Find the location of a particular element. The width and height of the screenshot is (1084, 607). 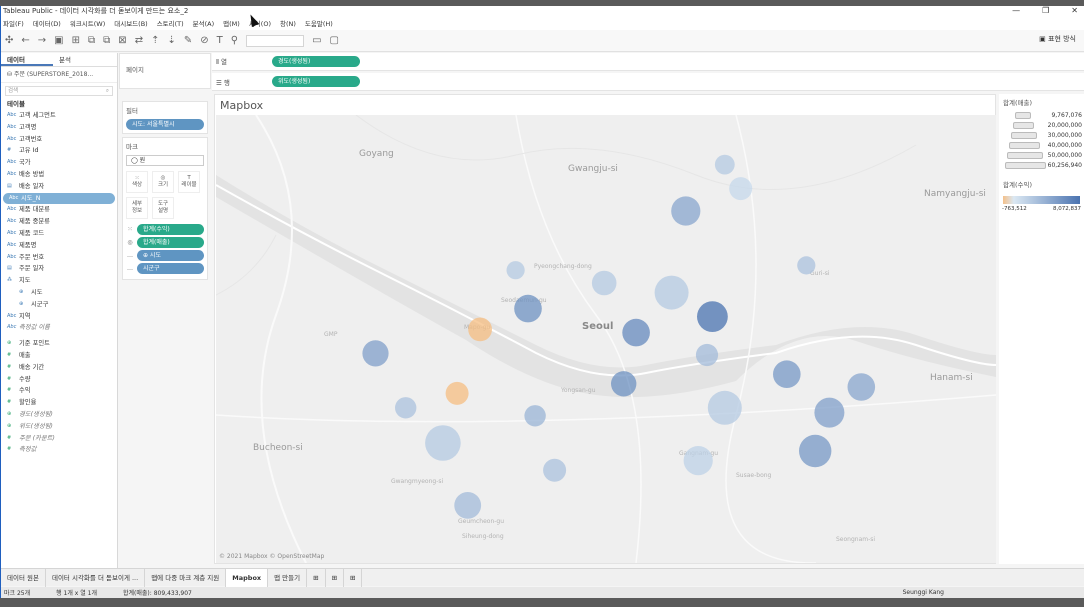

marks-size-button: ◎ 크기 is located at coordinates (163, 182).